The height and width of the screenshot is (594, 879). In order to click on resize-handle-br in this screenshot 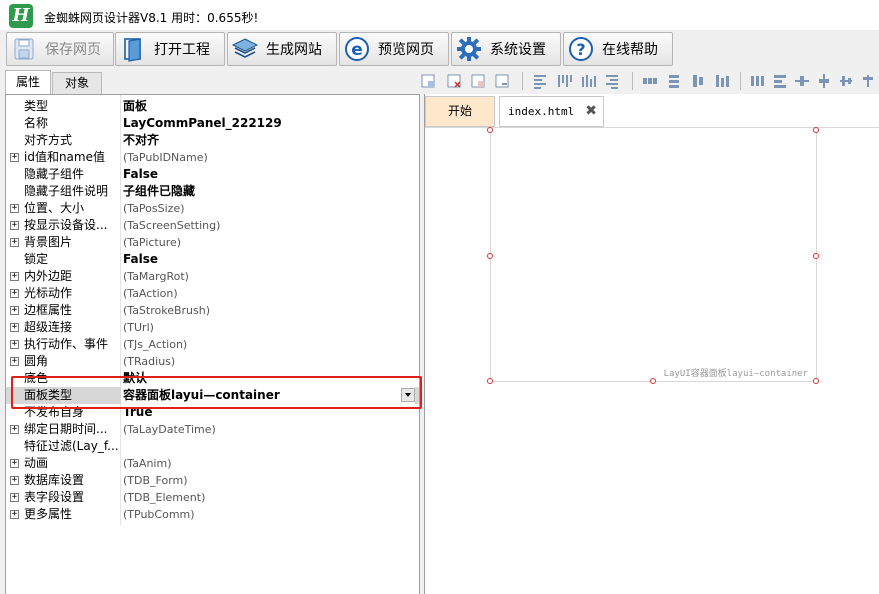, I will do `click(816, 381)`.